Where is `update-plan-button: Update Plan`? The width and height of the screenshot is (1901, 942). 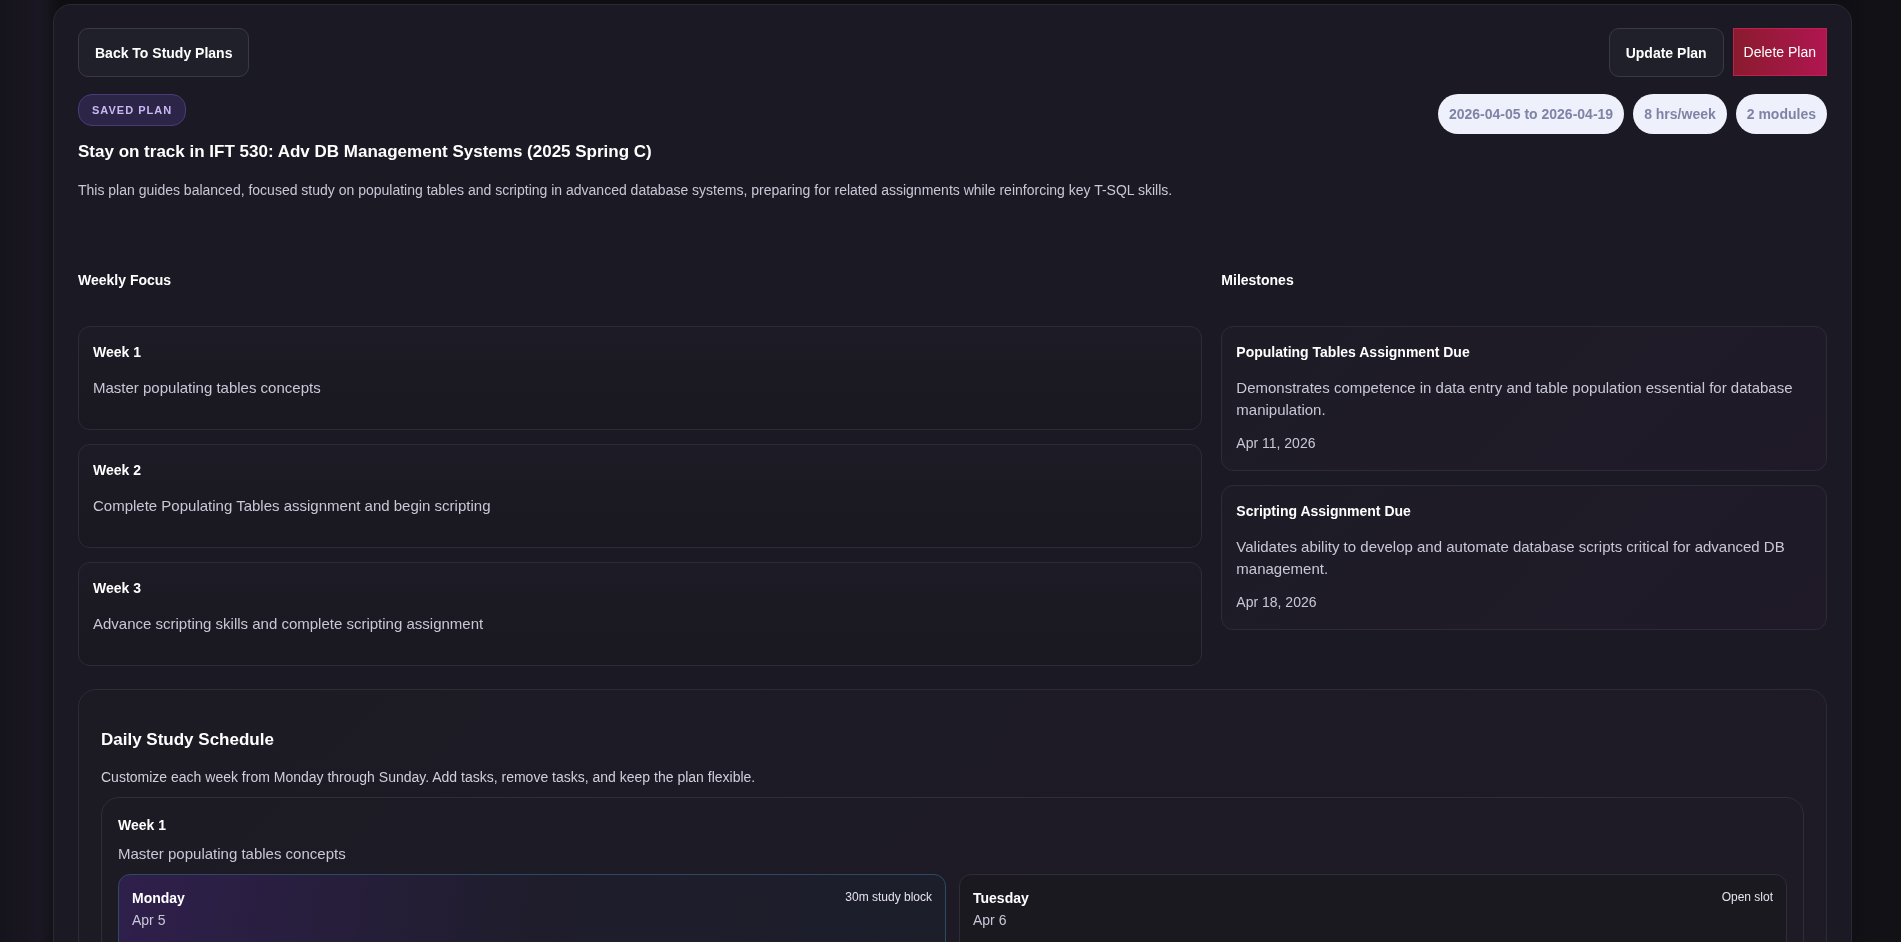 update-plan-button: Update Plan is located at coordinates (1666, 52).